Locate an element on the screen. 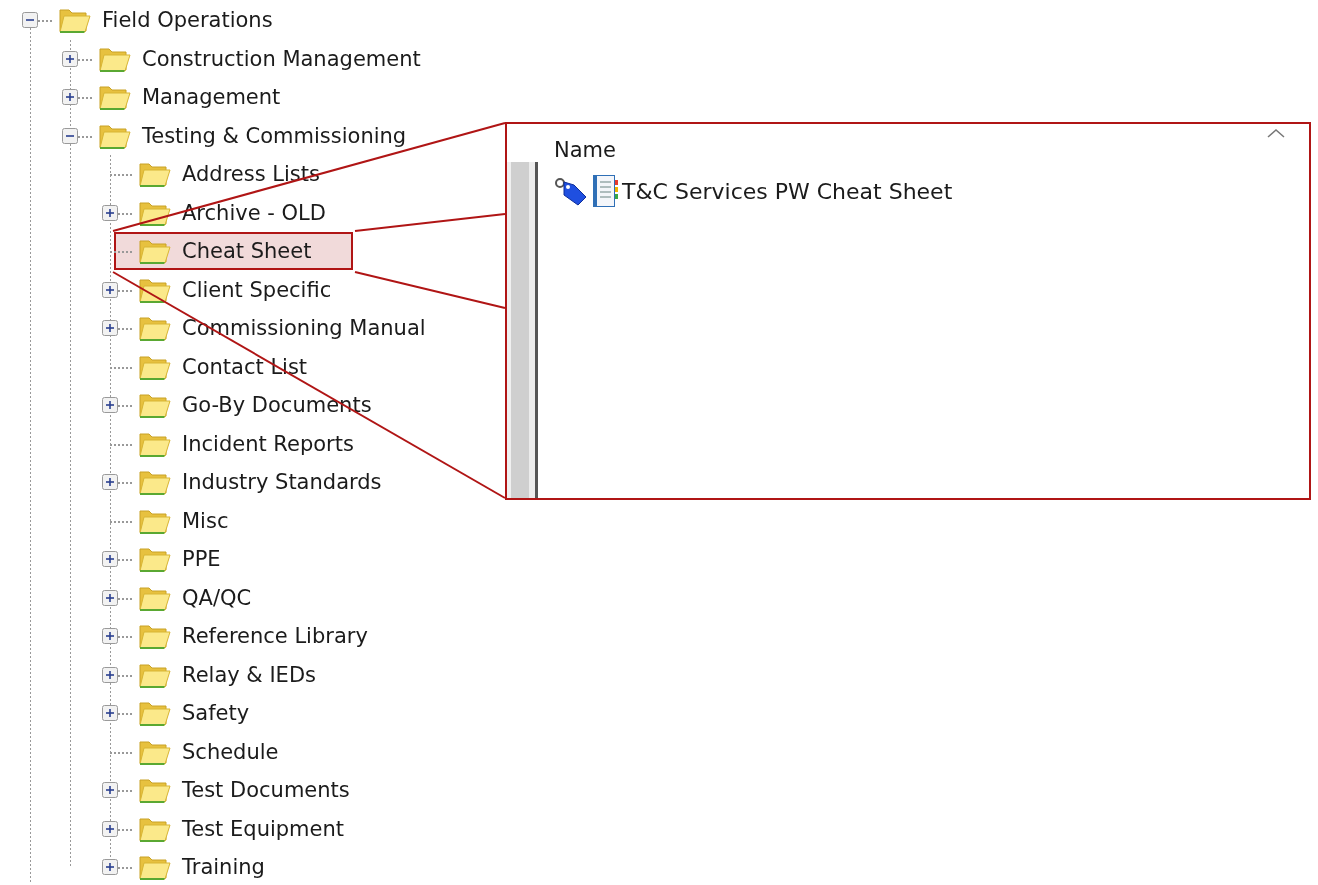  tree-item: PPE is located at coordinates (197, 559).